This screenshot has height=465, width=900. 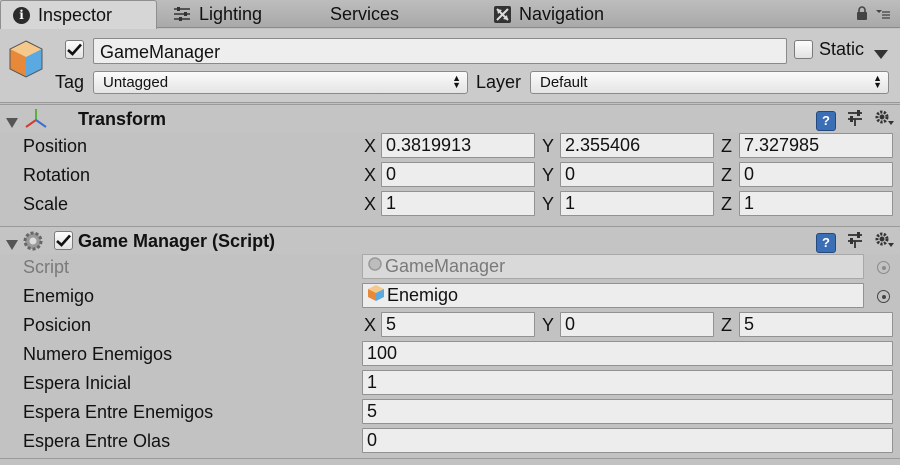 I want to click on object-name-input: GameManager, so click(x=440, y=51).